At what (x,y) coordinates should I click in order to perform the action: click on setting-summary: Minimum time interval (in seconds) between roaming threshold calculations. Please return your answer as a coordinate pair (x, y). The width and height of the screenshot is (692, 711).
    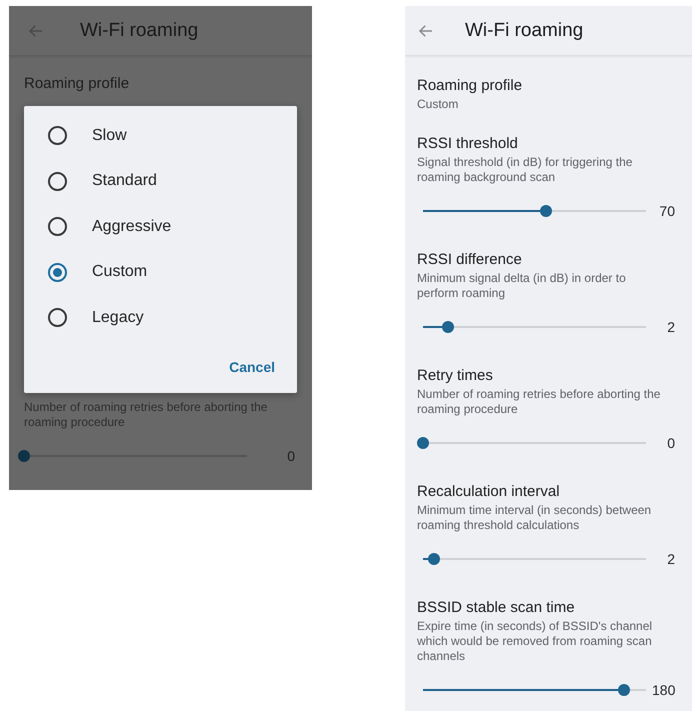
    Looking at the image, I should click on (534, 518).